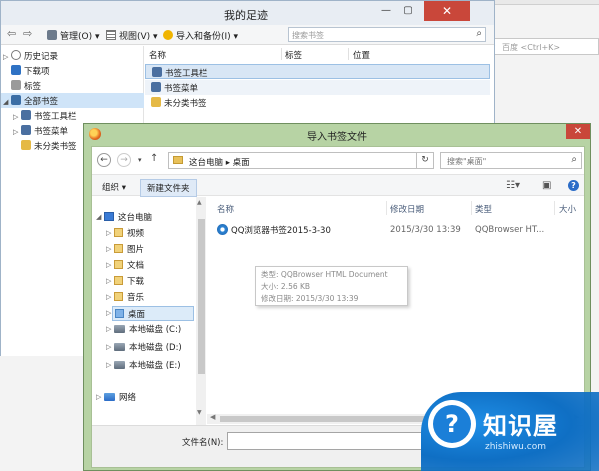 The height and width of the screenshot is (471, 599). Describe the element at coordinates (37, 72) in the screenshot. I see `tree-item-label: 下载项` at that location.